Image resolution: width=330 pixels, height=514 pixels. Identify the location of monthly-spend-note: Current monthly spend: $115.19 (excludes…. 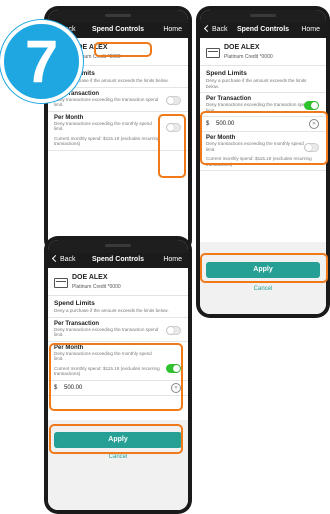
(107, 141).